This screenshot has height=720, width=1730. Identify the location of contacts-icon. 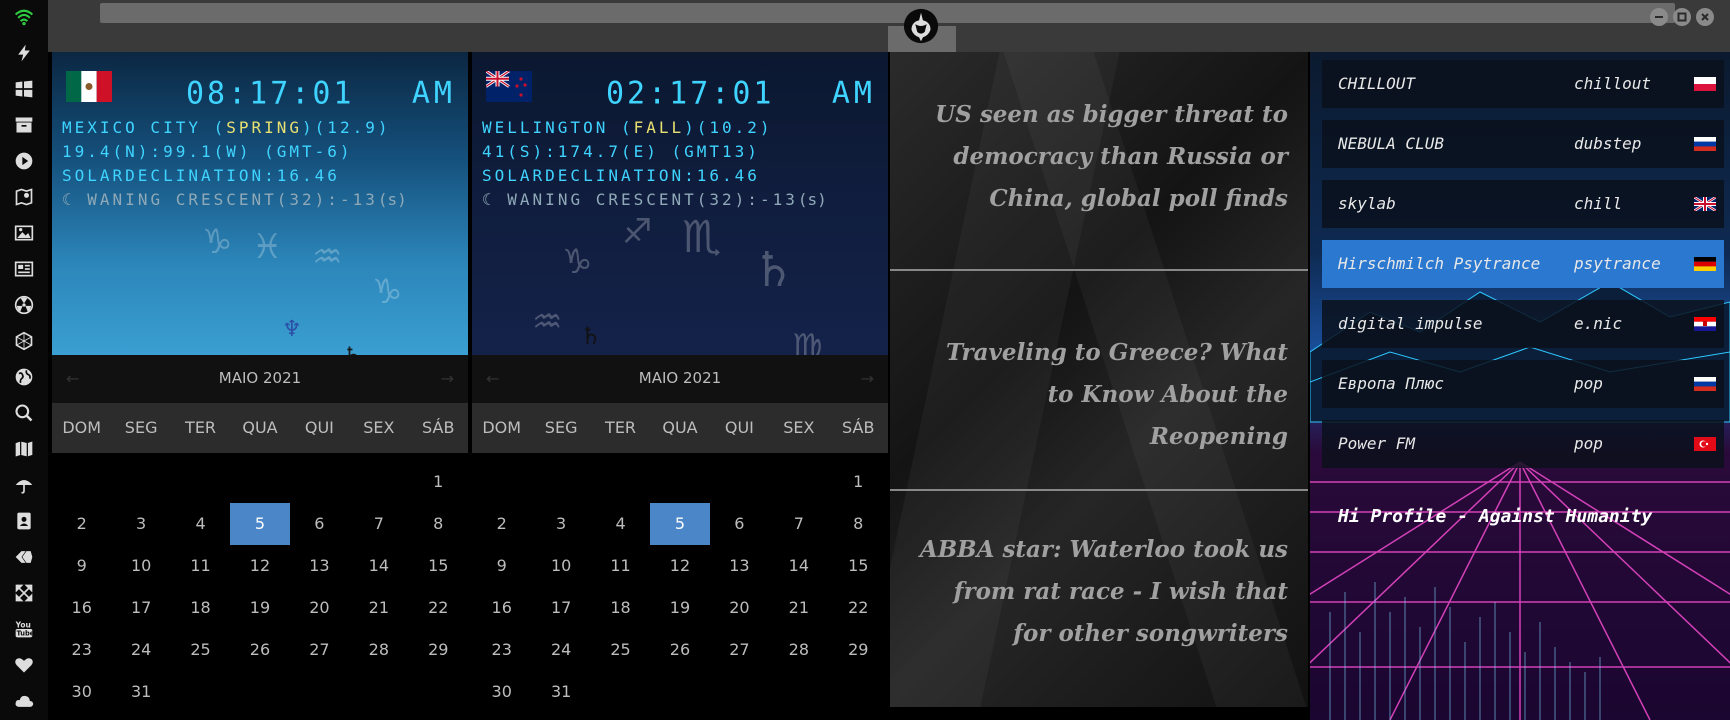
(24, 521).